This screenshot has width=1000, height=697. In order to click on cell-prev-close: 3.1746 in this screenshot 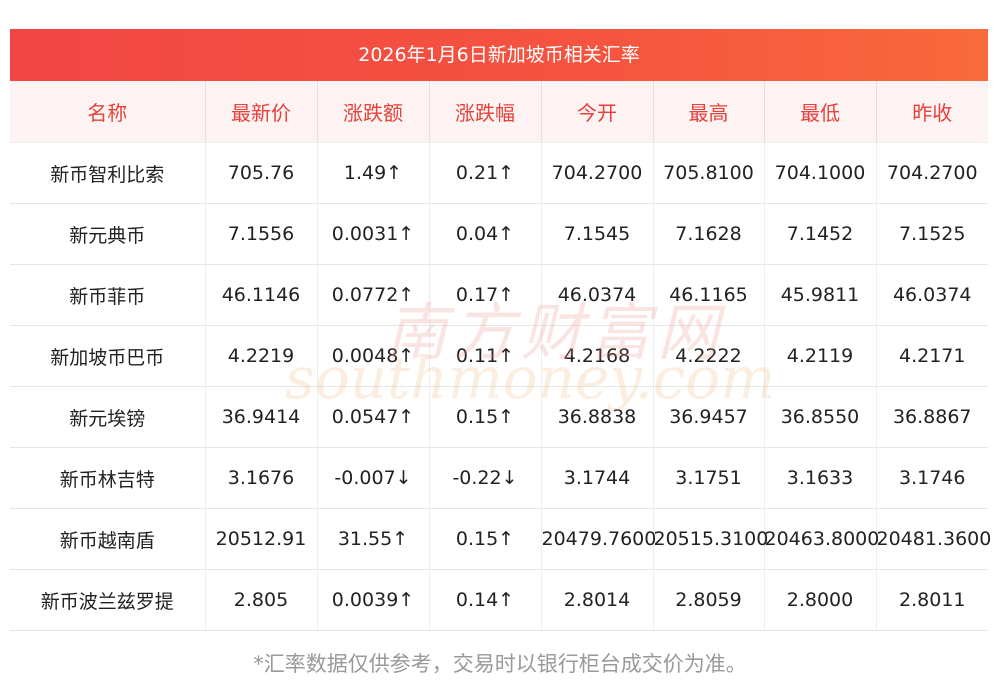, I will do `click(932, 478)`.